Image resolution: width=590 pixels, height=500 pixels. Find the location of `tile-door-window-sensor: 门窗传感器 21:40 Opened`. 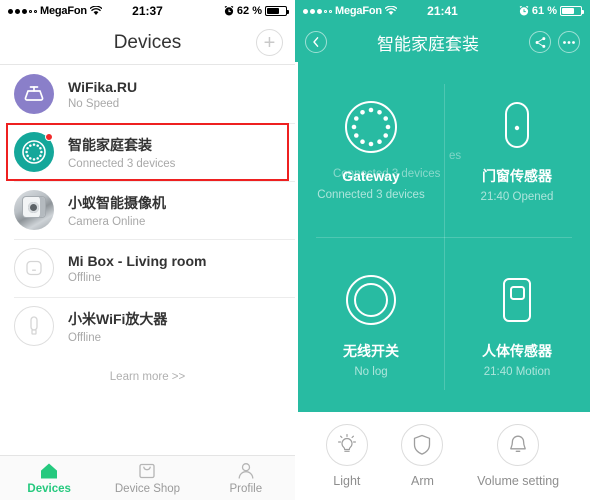

tile-door-window-sensor: 门窗传感器 21:40 Opened is located at coordinates (517, 149).